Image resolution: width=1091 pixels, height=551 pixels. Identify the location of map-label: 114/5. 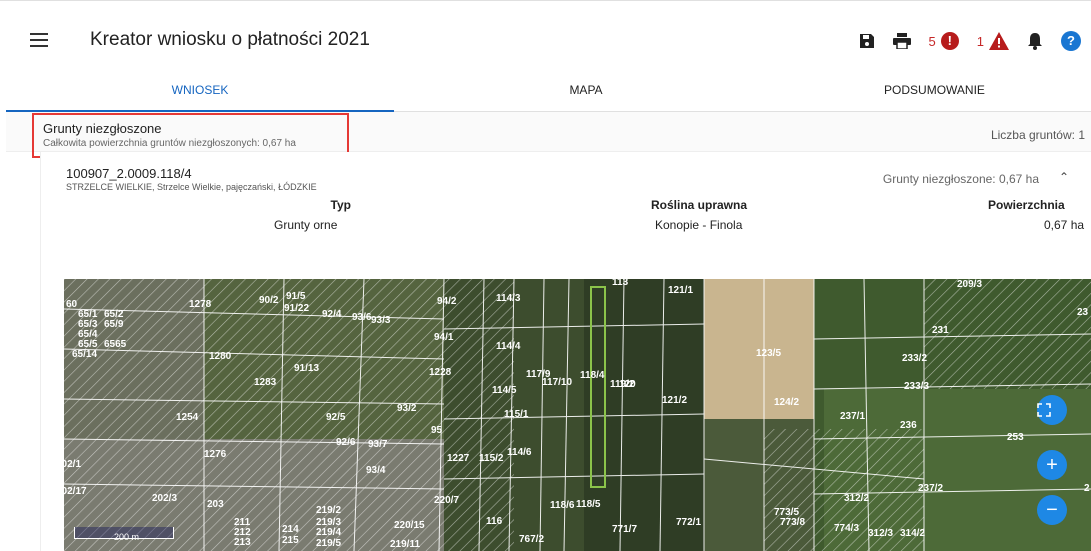
(504, 390).